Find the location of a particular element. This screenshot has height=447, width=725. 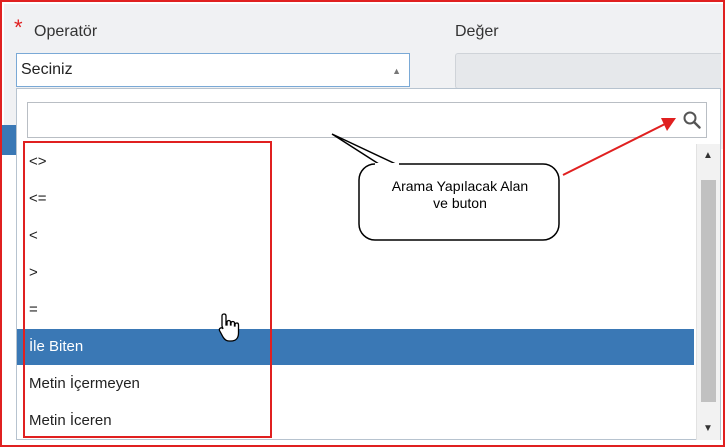

callout-line-1: Arama Yapılacak Alan is located at coordinates (460, 186).